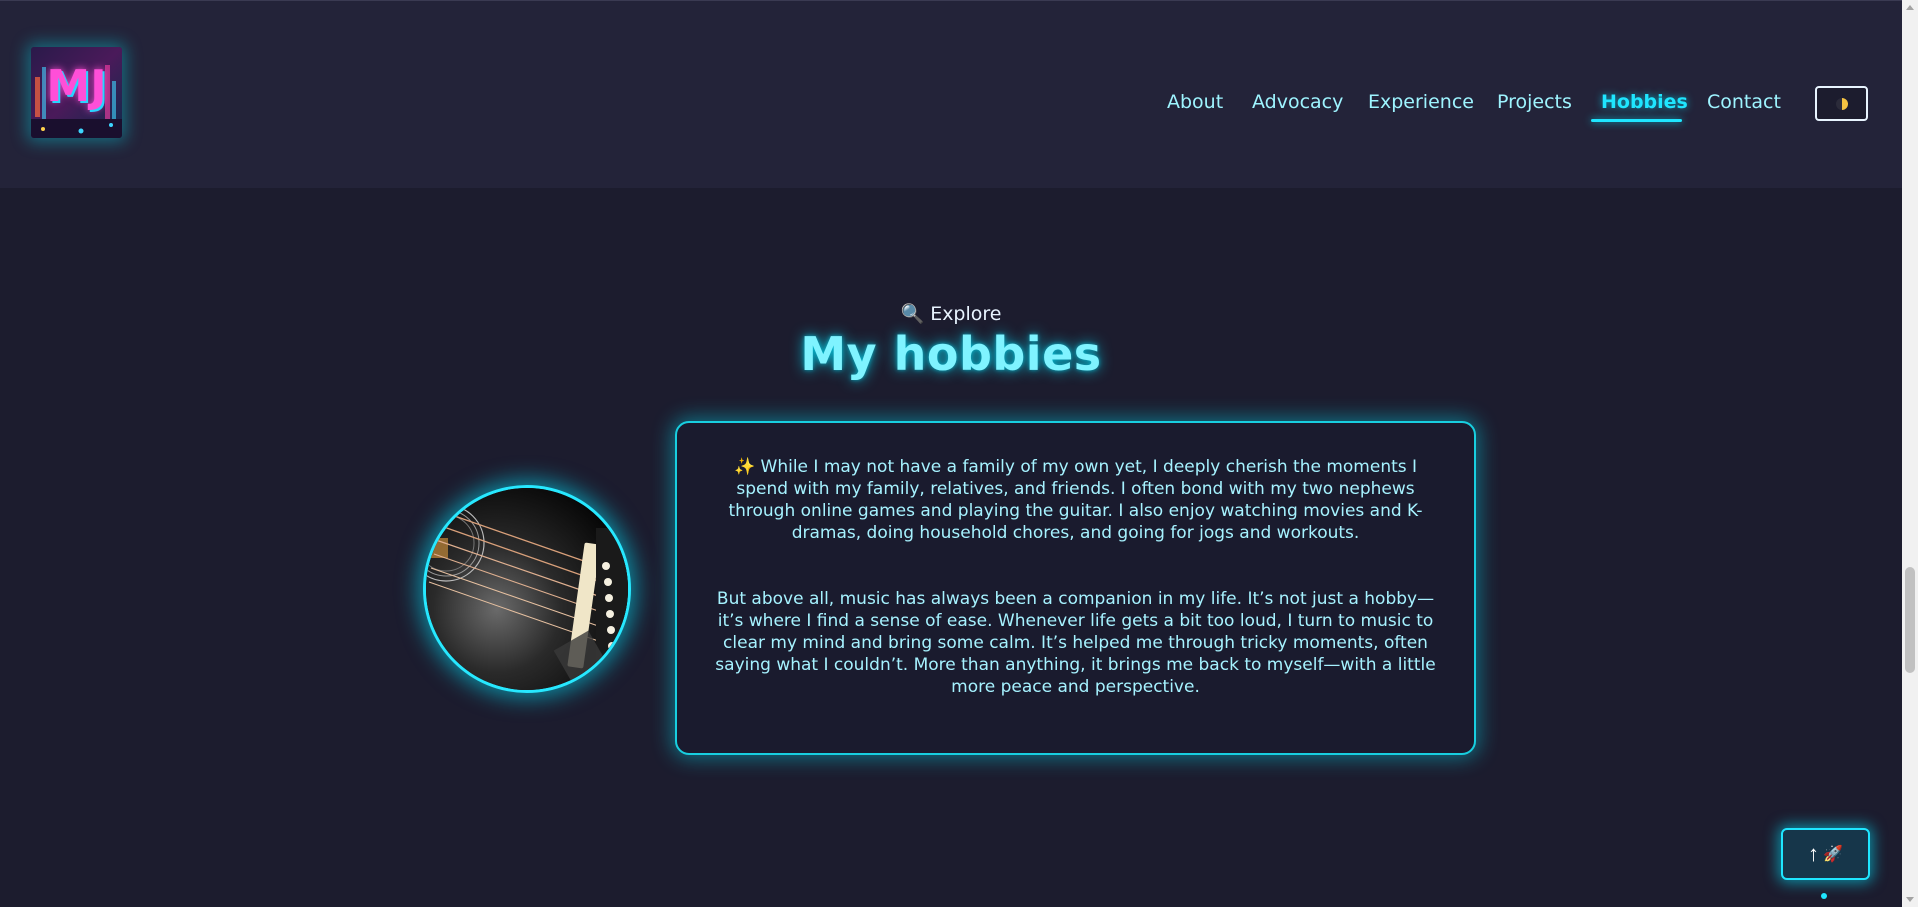 The height and width of the screenshot is (907, 1918). Describe the element at coordinates (1744, 104) in the screenshot. I see `nav-link-contact: Contact` at that location.